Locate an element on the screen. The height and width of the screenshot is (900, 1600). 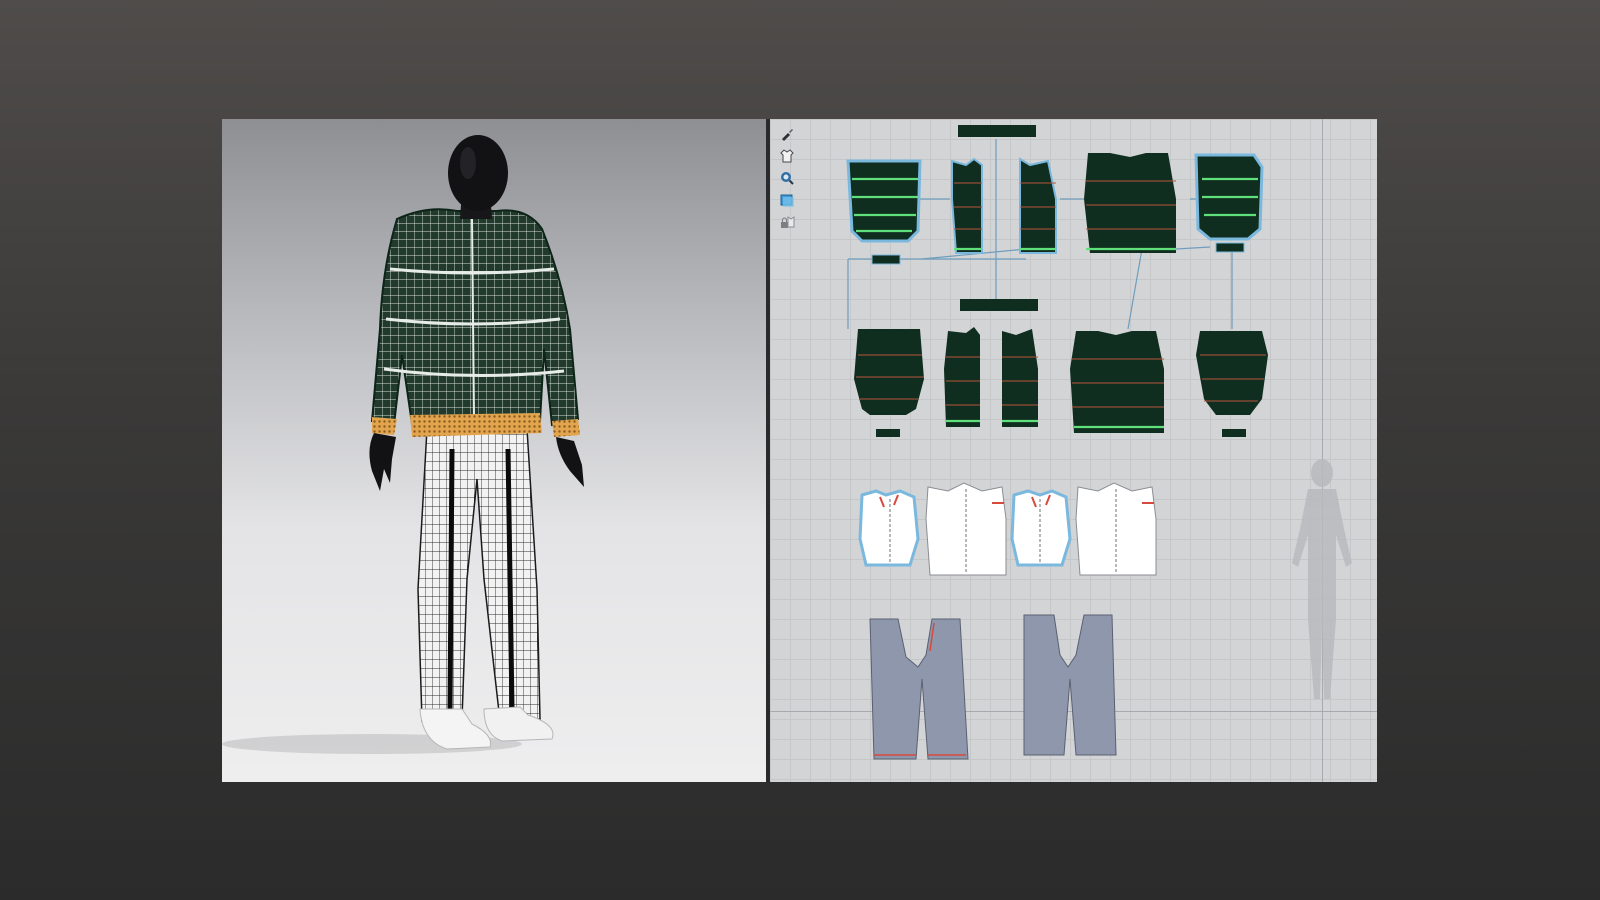
avatar-hand-right is located at coordinates (570, 462).